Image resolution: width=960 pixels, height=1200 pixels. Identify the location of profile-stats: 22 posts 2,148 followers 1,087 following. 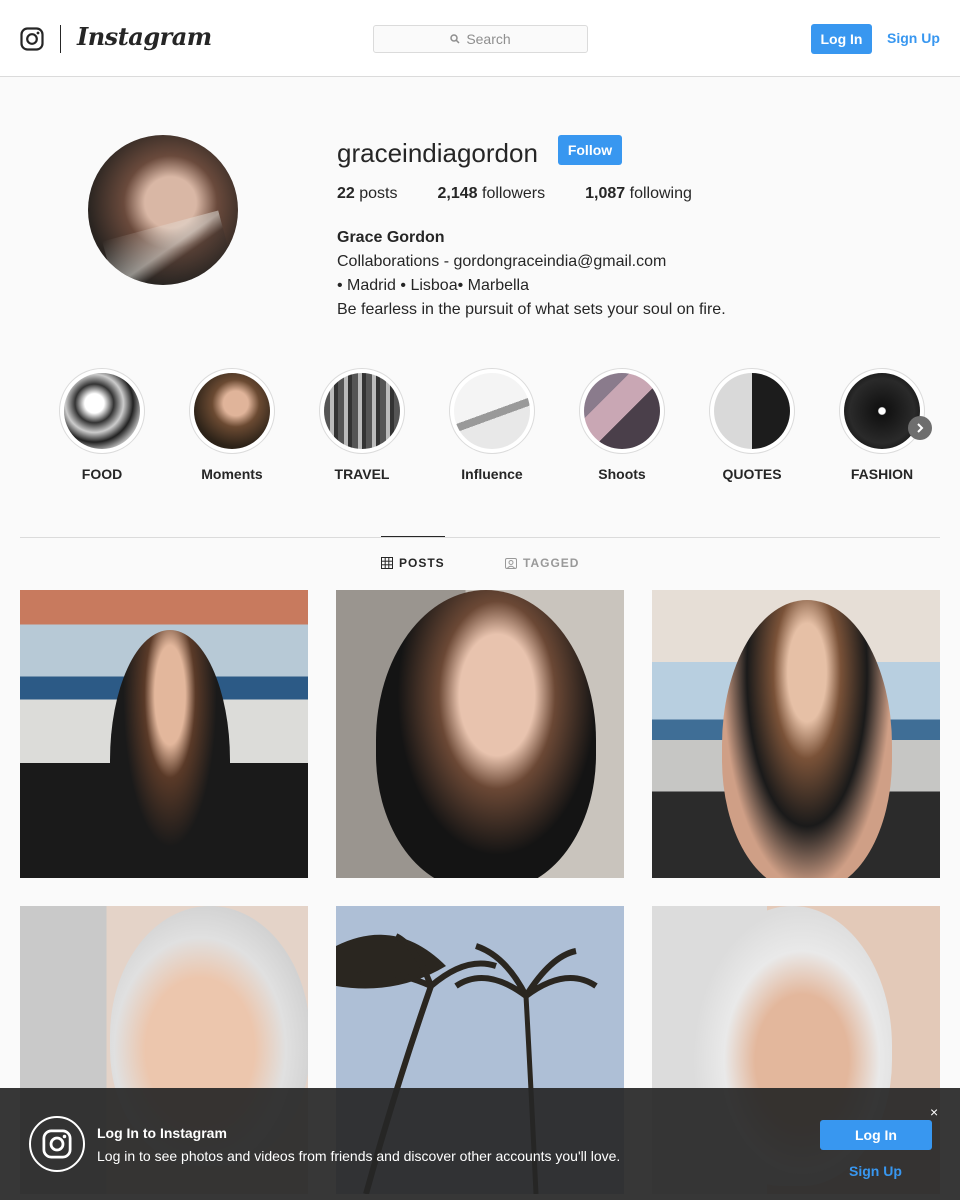
(534, 194).